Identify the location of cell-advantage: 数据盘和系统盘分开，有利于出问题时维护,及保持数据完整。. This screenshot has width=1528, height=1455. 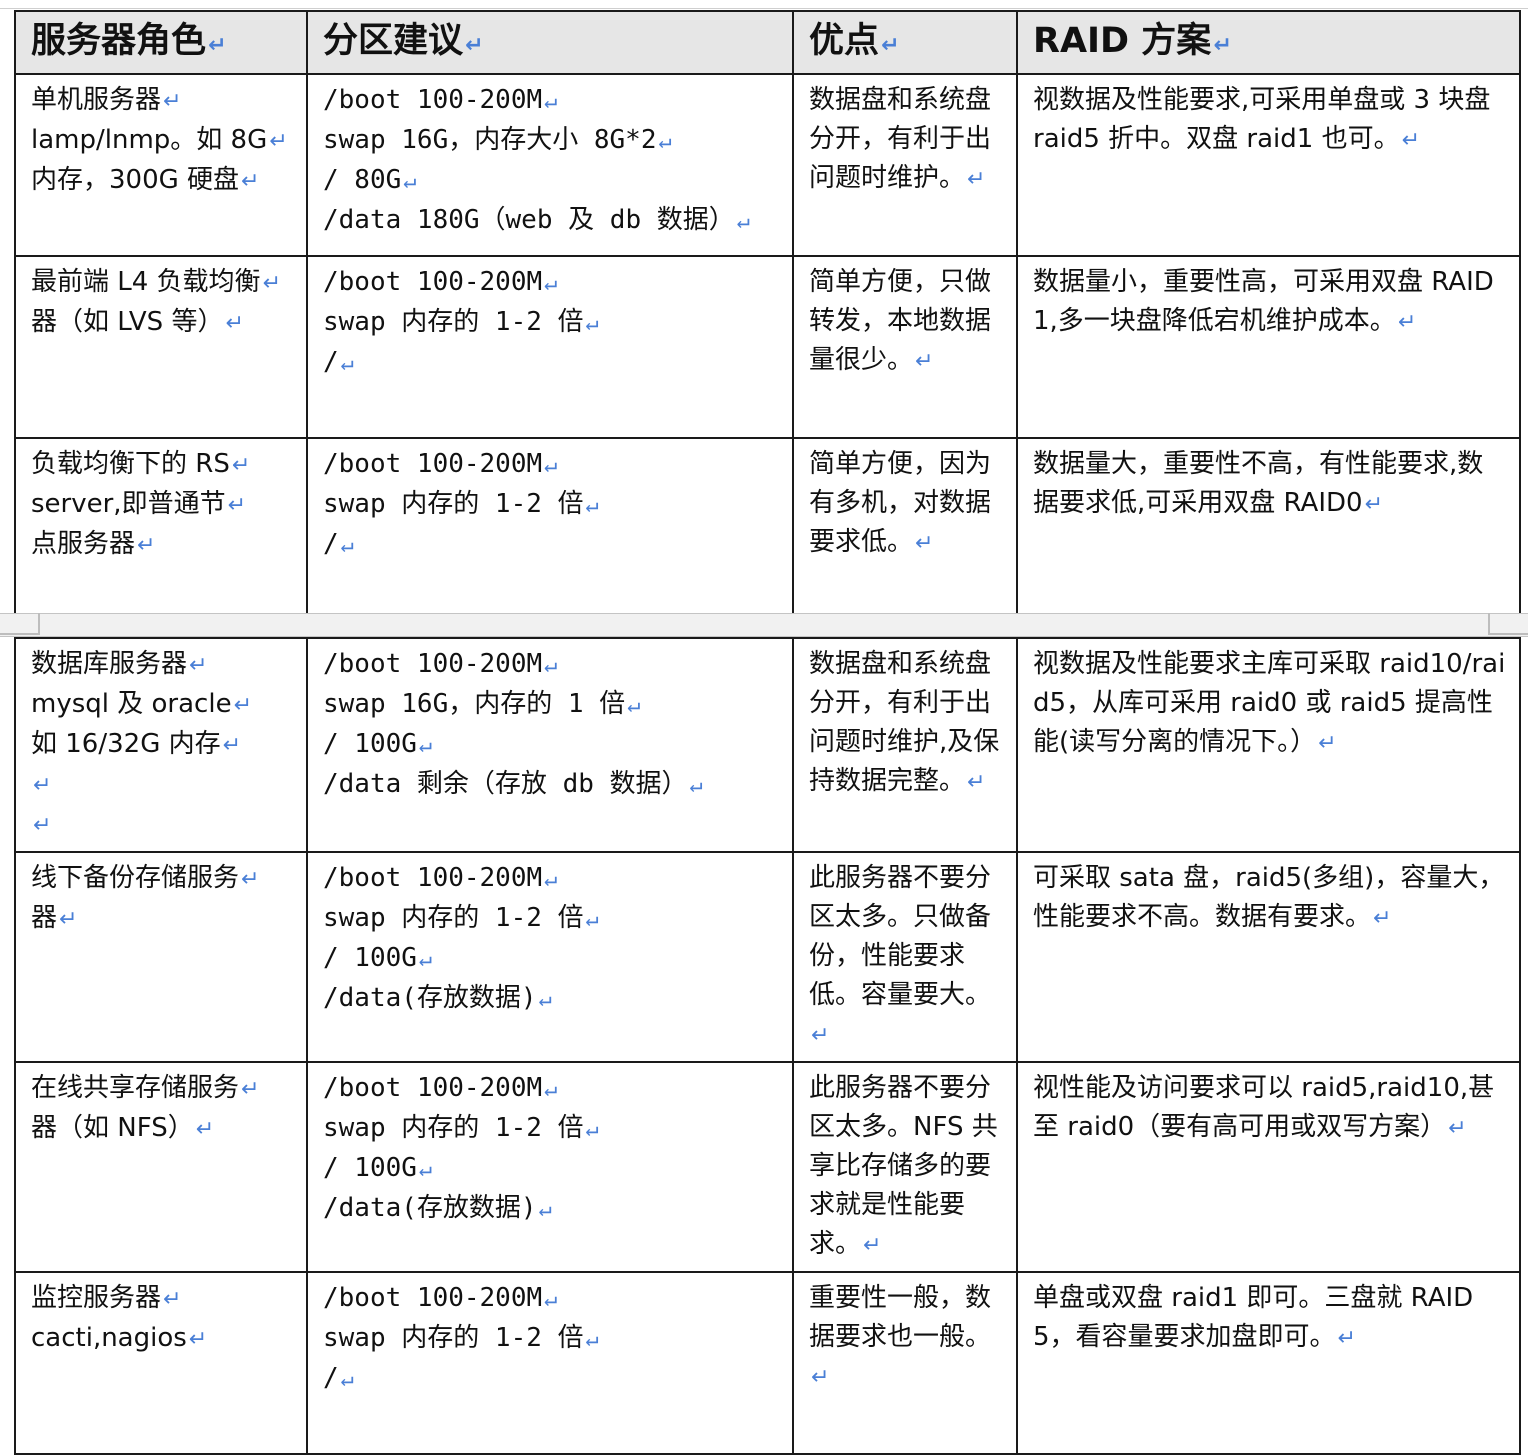
(905, 745).